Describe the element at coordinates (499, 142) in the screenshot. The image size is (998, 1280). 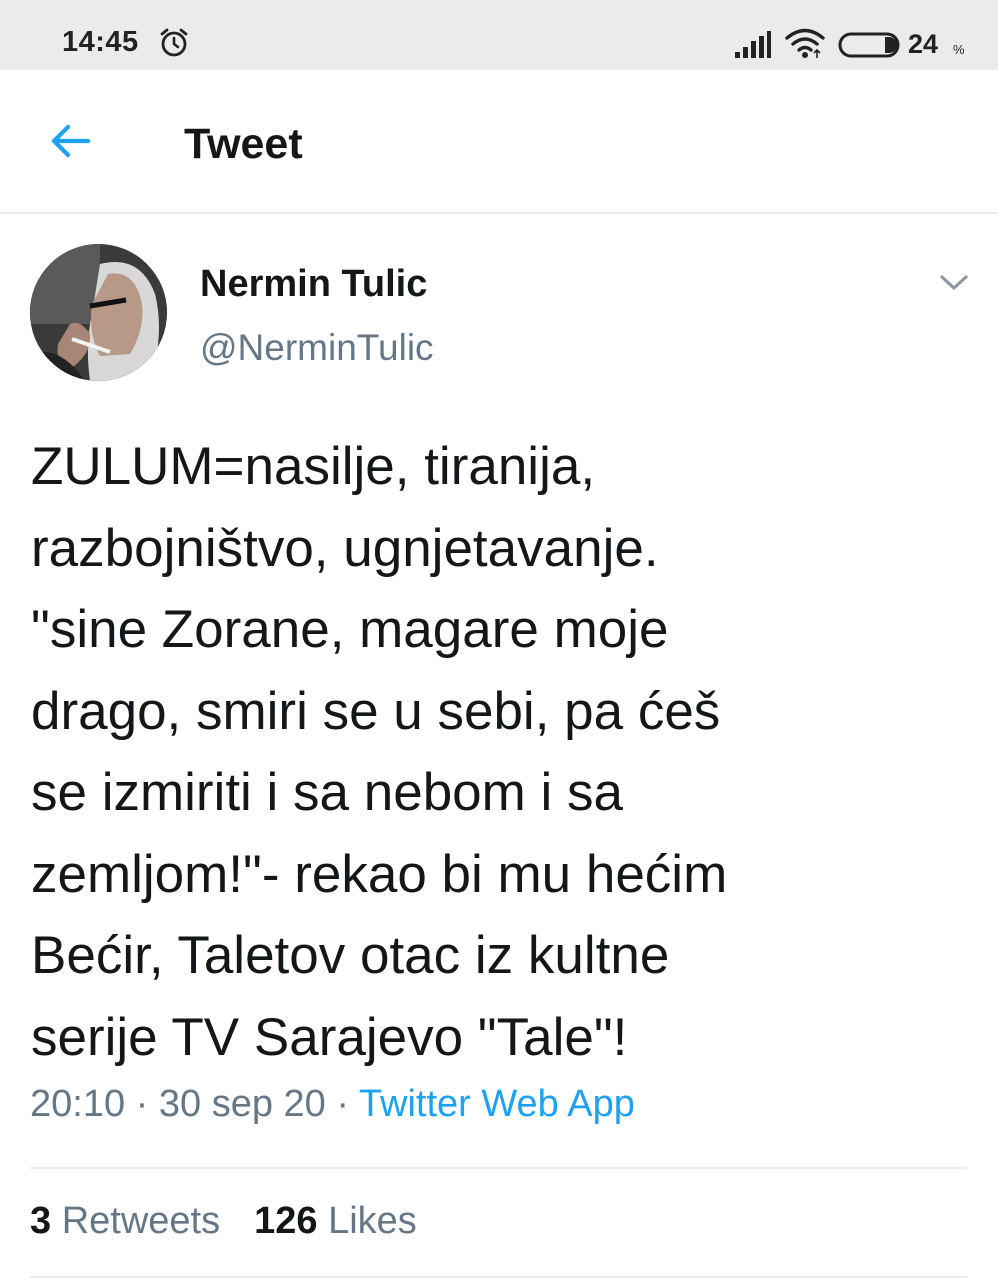
I see `top-app-bar: Tweet` at that location.